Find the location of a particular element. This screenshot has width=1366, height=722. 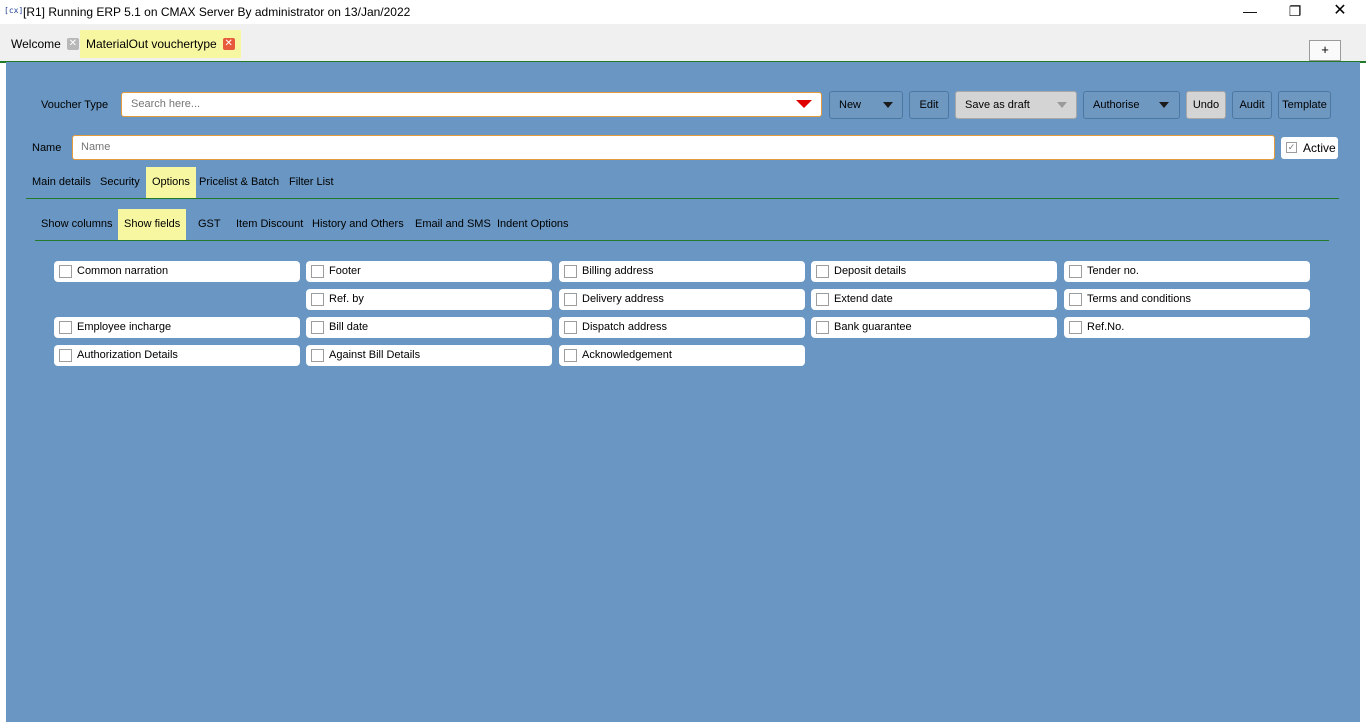

tab-welcome: Welcome ✕ is located at coordinates (45, 44).